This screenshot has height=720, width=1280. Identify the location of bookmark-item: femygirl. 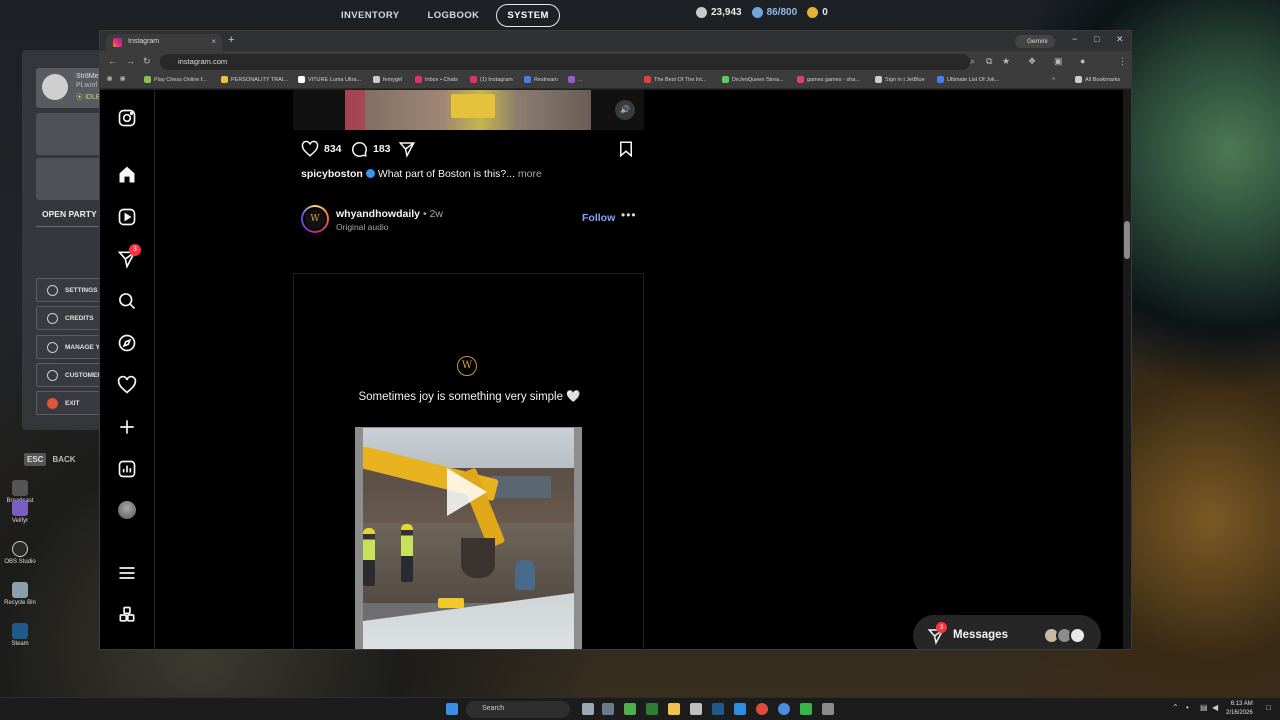
(387, 79).